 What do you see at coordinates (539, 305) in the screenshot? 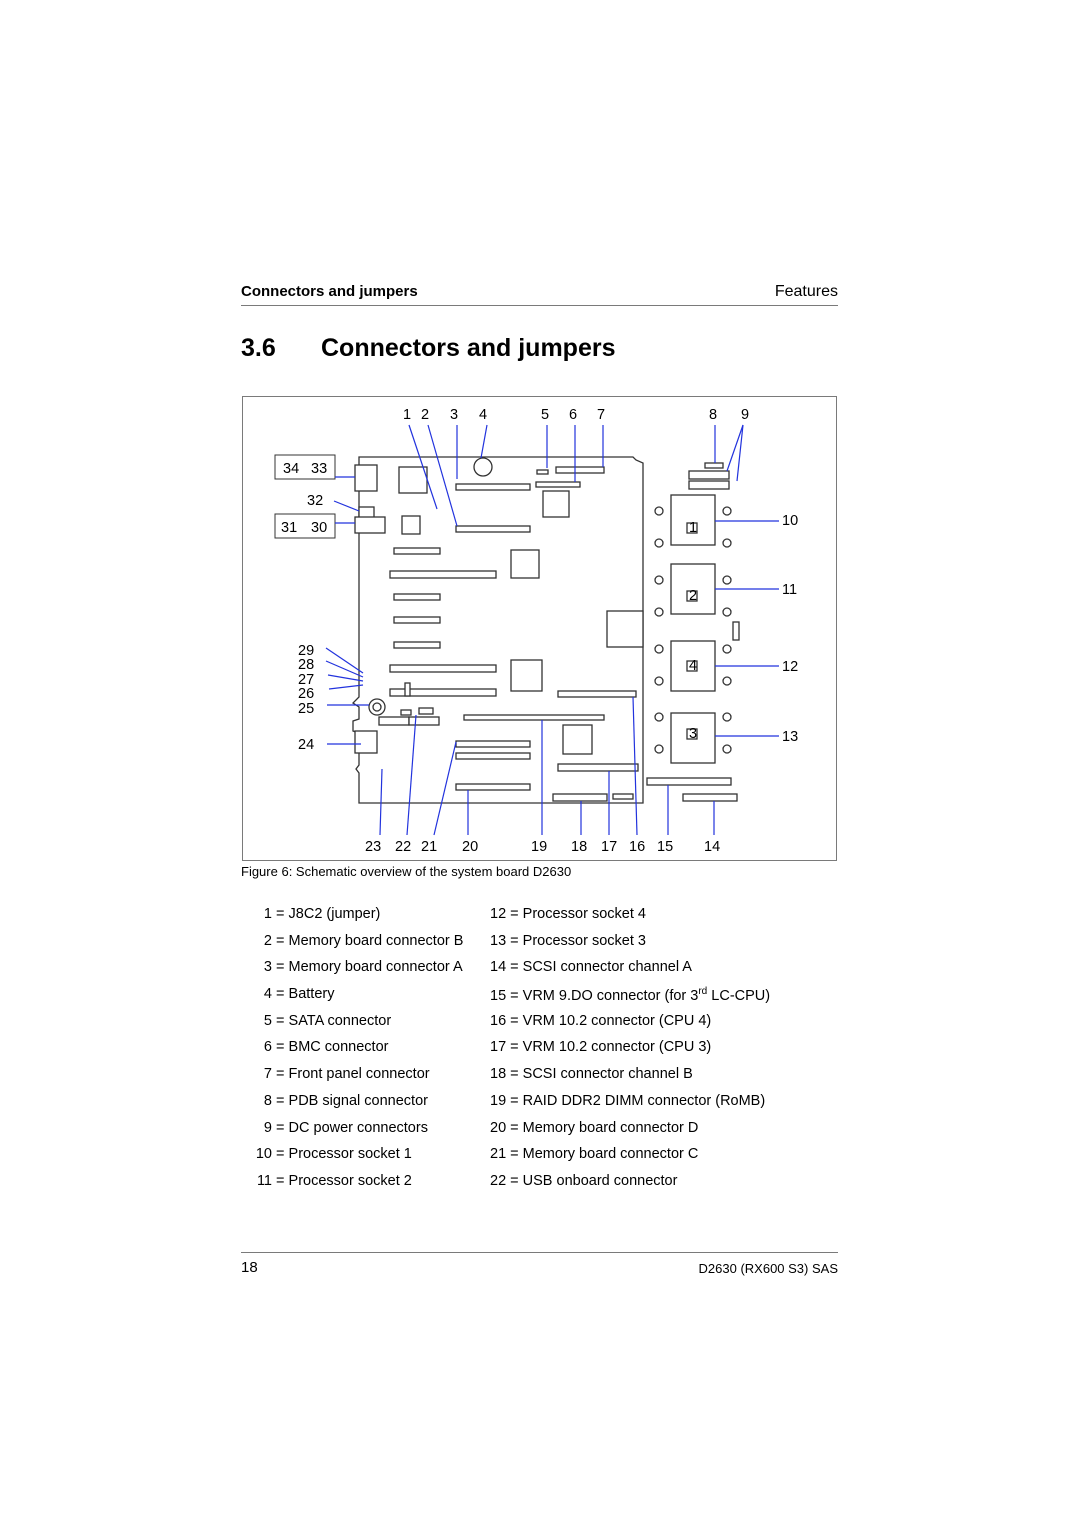
I see `header-divider` at bounding box center [539, 305].